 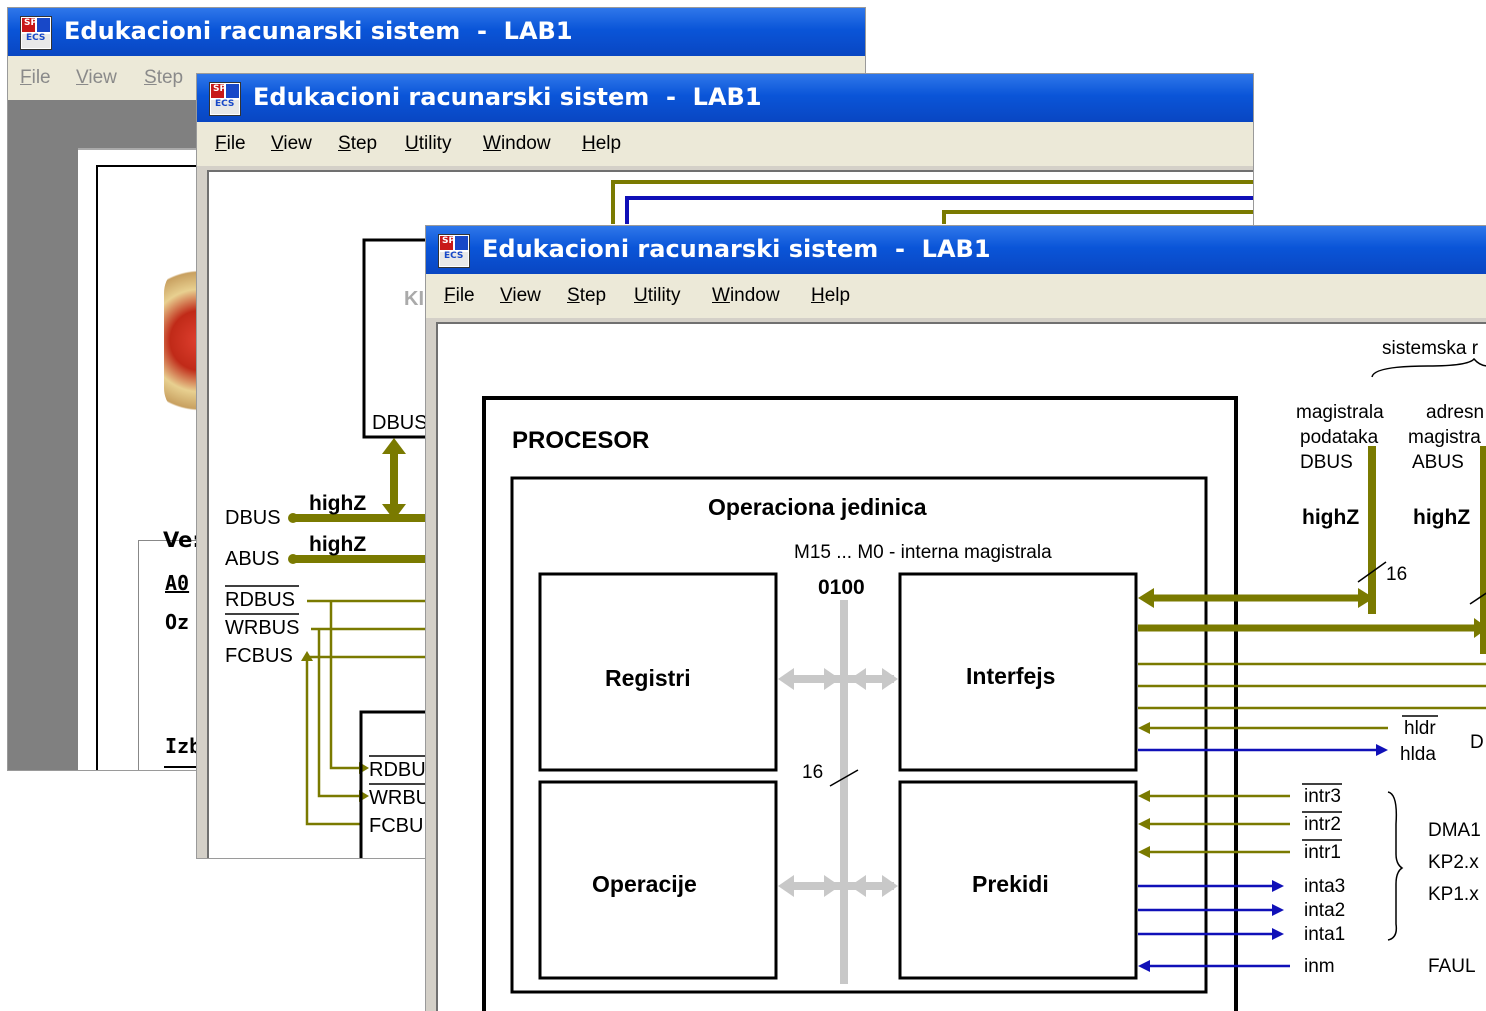 I want to click on dbus-label-1: magistrala, so click(x=1340, y=412).